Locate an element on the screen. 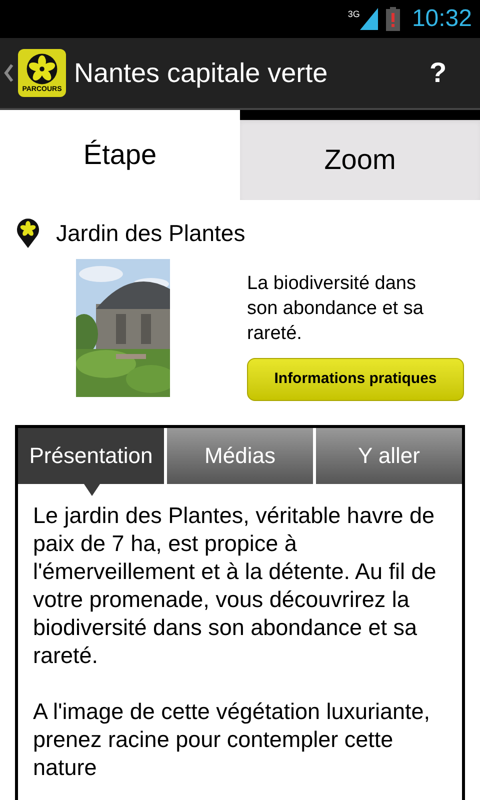  pointer-icon is located at coordinates (92, 490).